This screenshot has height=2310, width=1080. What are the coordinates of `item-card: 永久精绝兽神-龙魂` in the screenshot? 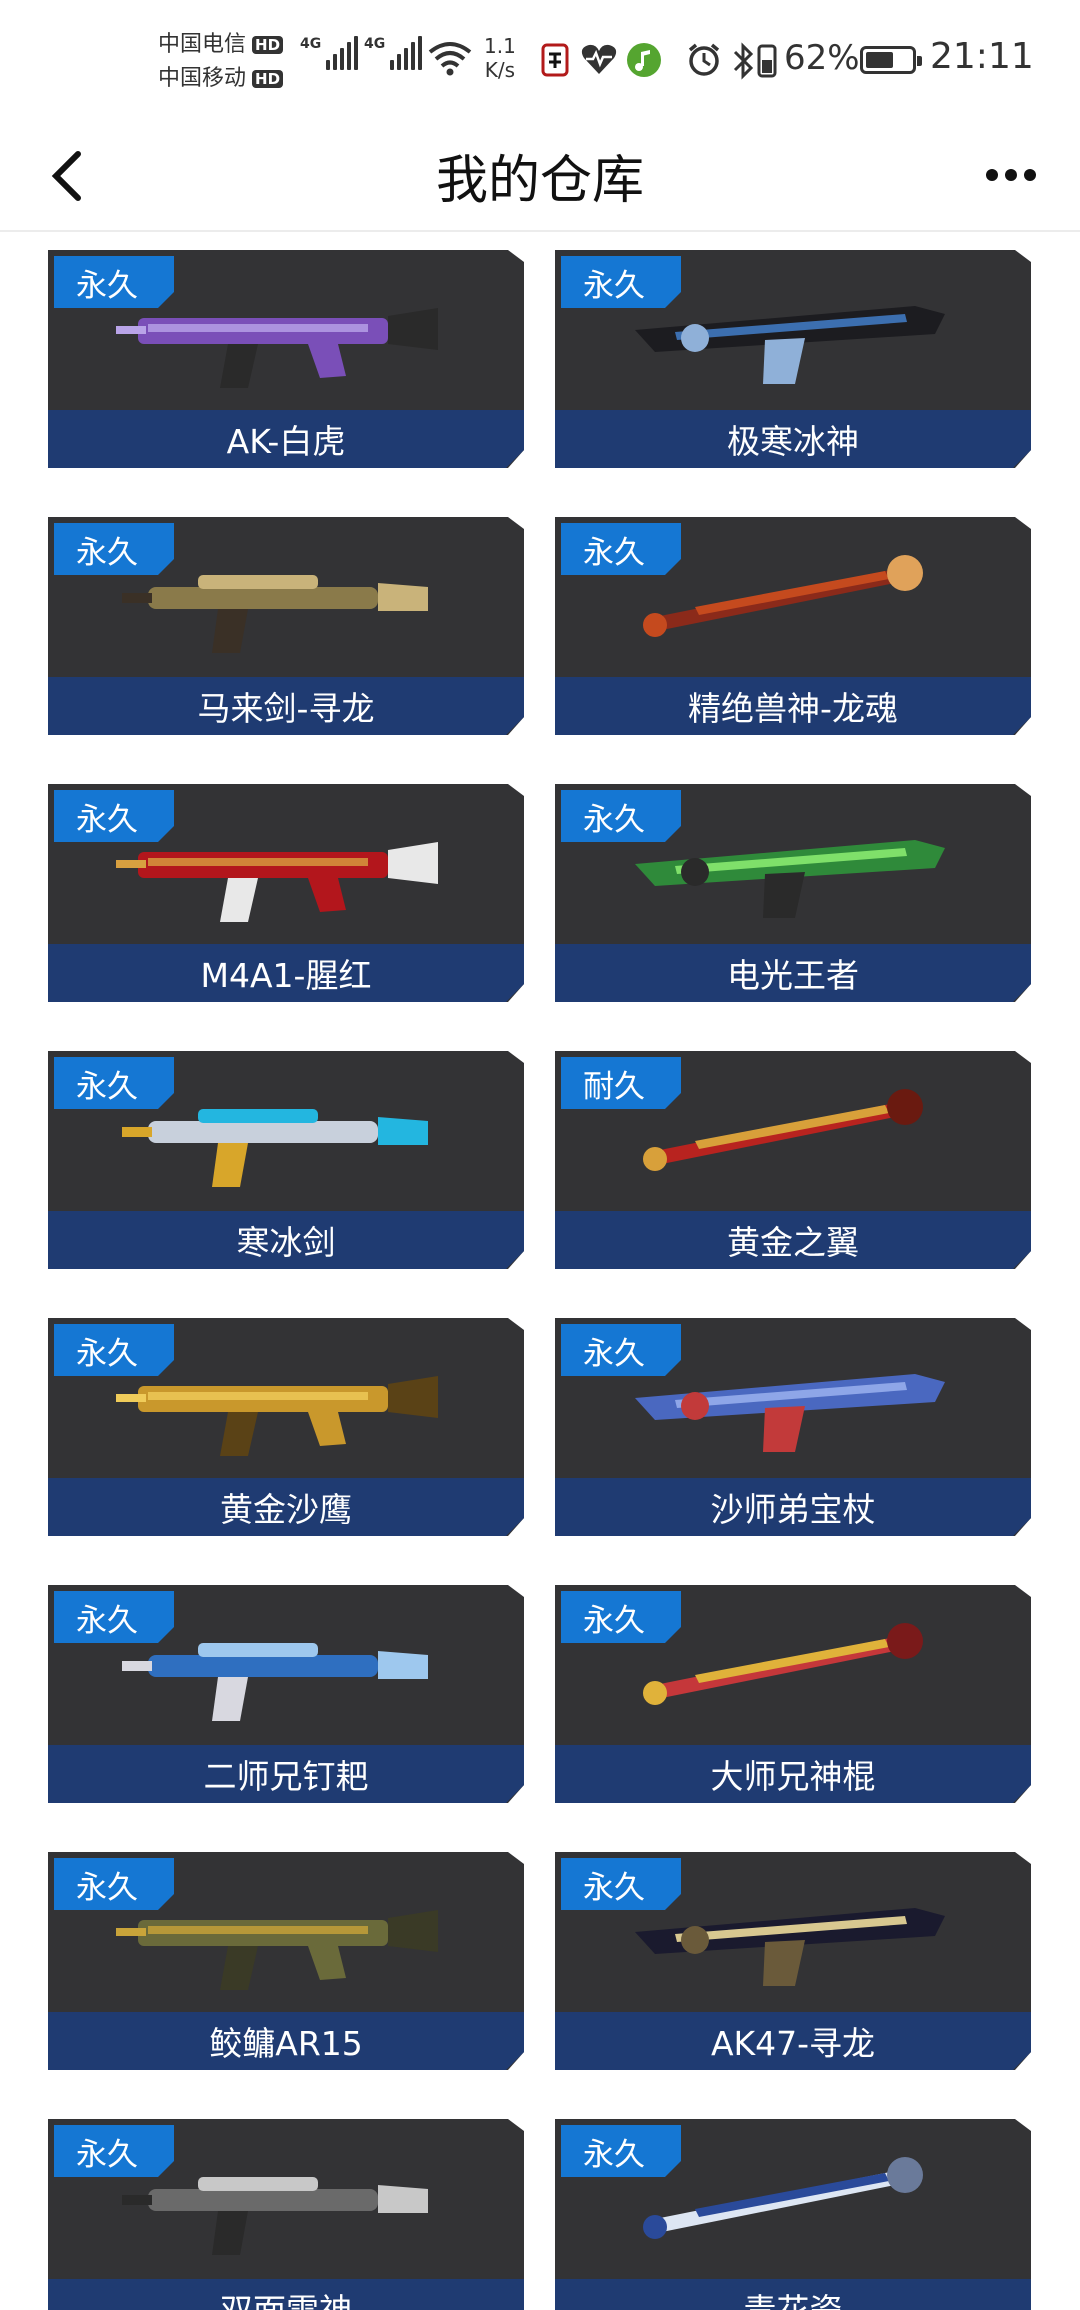 It's located at (793, 626).